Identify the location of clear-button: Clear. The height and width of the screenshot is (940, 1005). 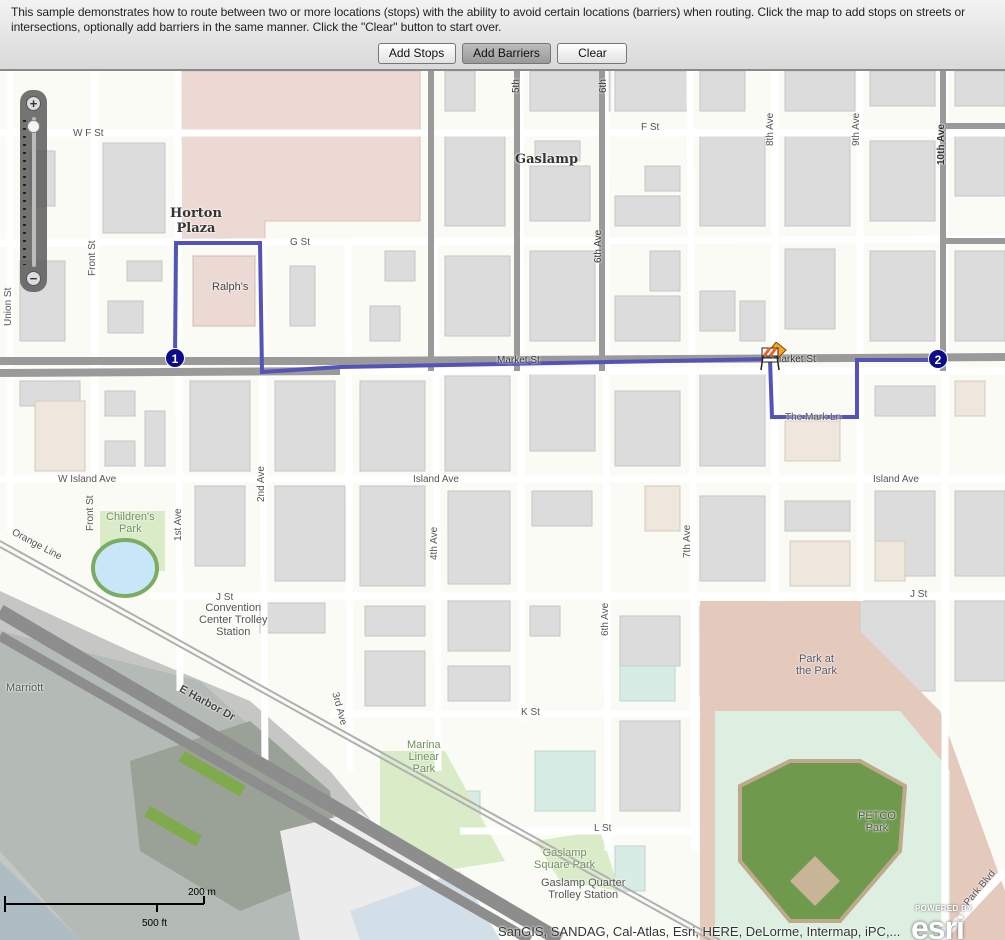
(592, 53).